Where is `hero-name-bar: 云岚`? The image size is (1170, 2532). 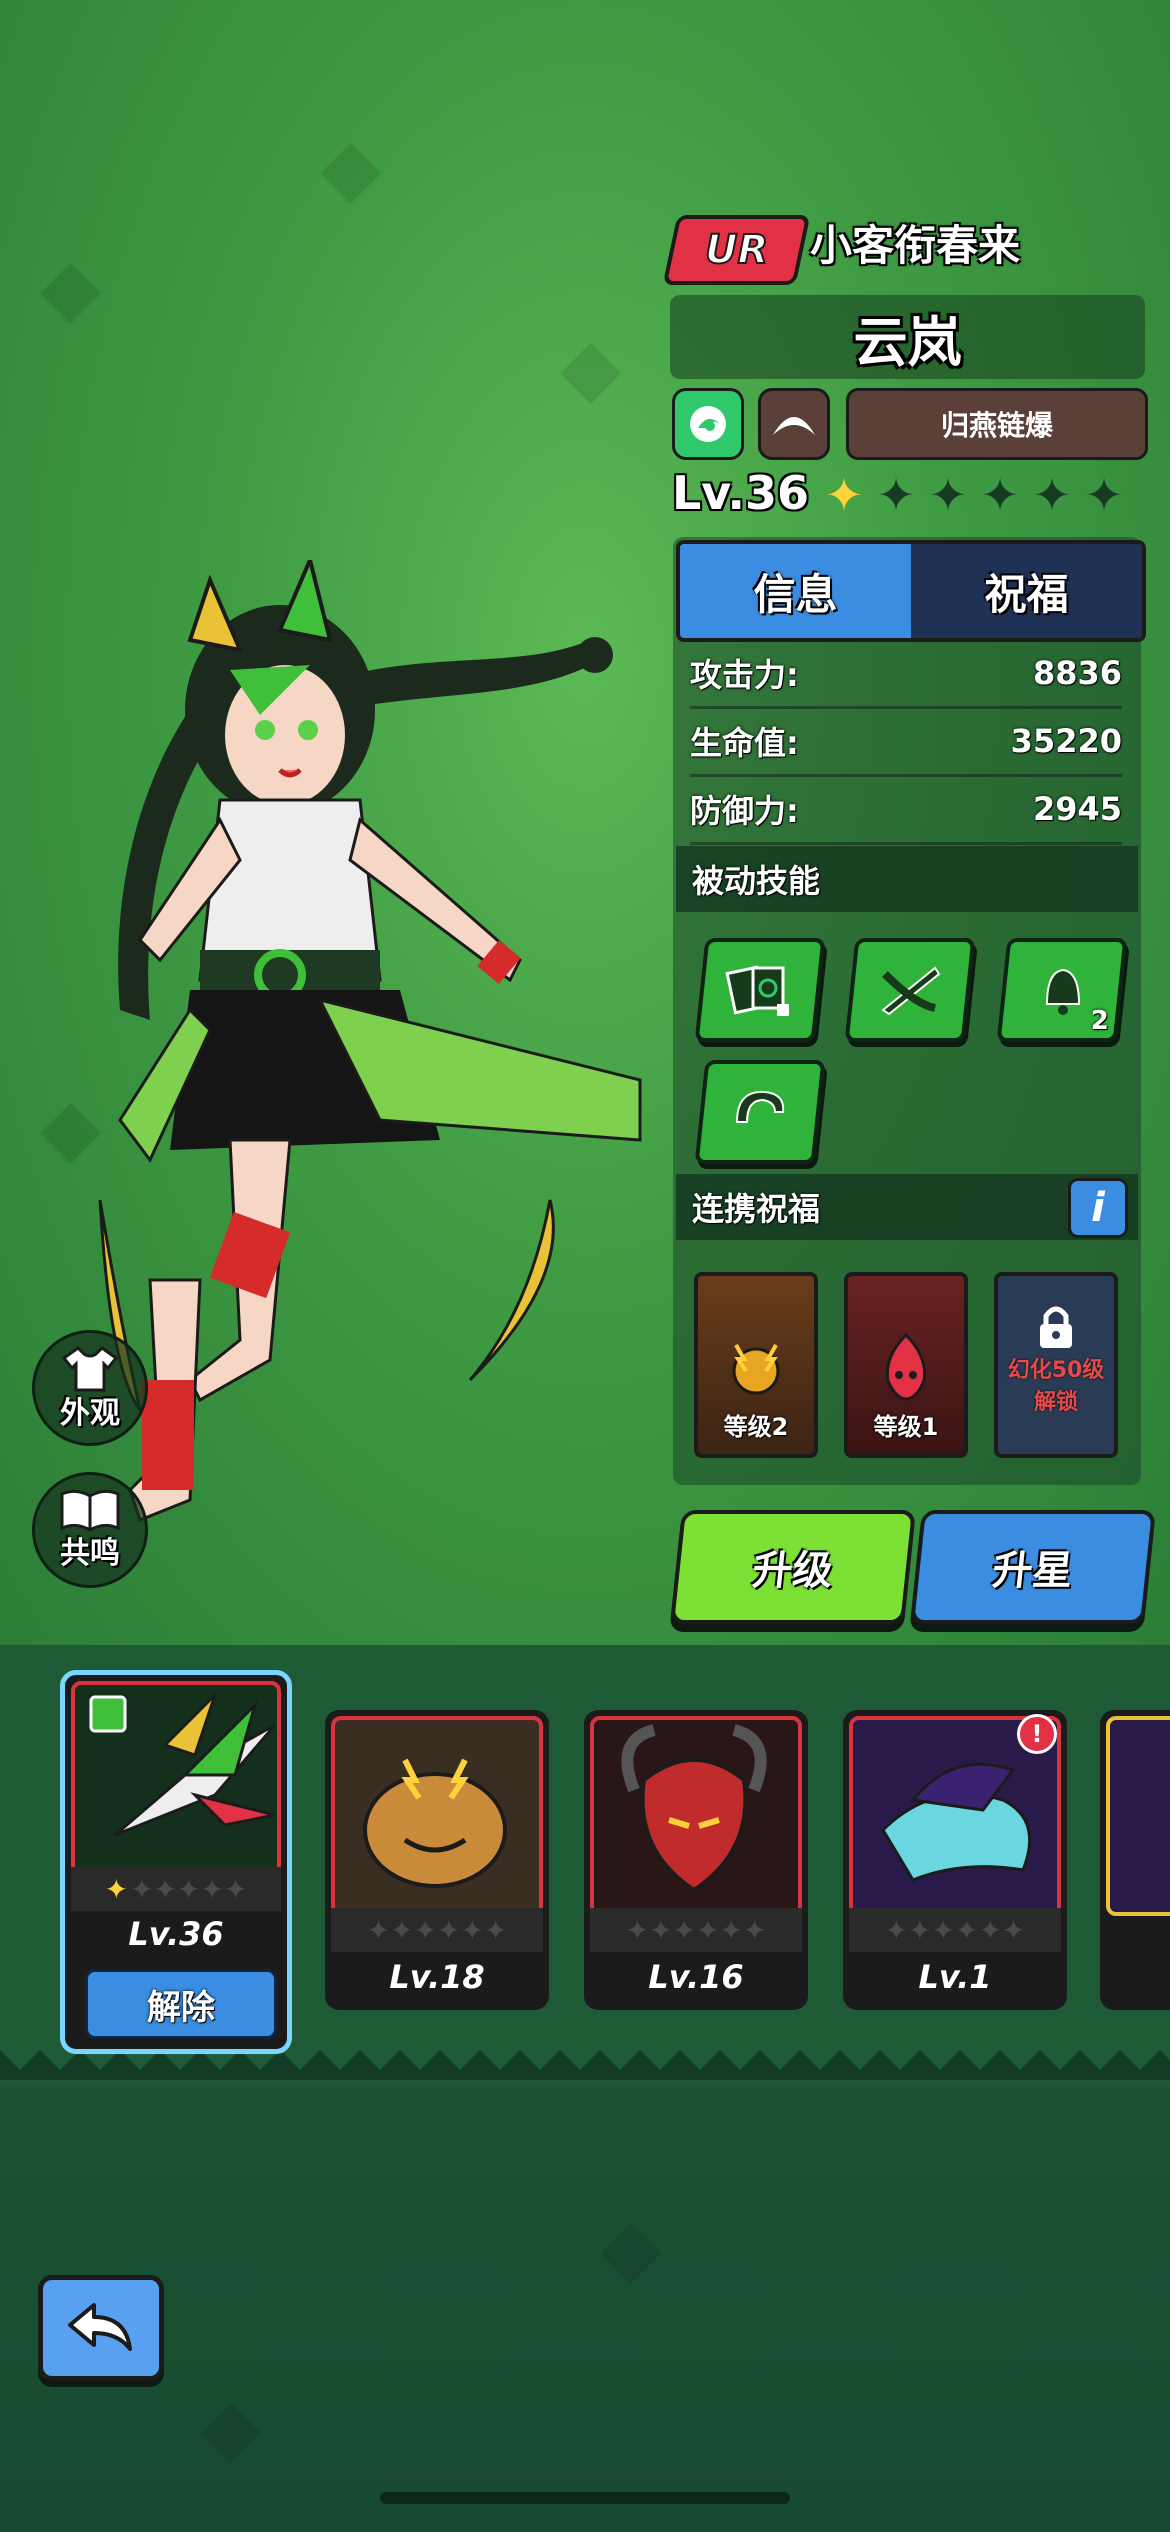 hero-name-bar: 云岚 is located at coordinates (907, 337).